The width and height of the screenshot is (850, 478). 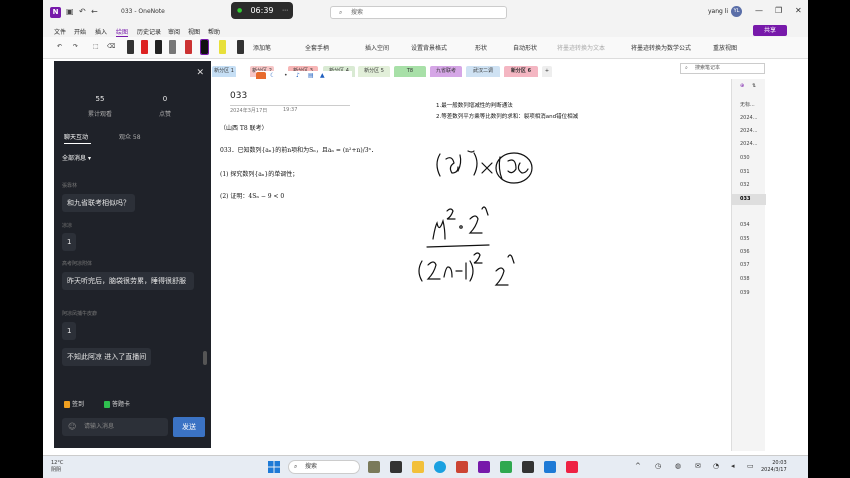 What do you see at coordinates (759, 10) in the screenshot?
I see `minimize-icon: —` at bounding box center [759, 10].